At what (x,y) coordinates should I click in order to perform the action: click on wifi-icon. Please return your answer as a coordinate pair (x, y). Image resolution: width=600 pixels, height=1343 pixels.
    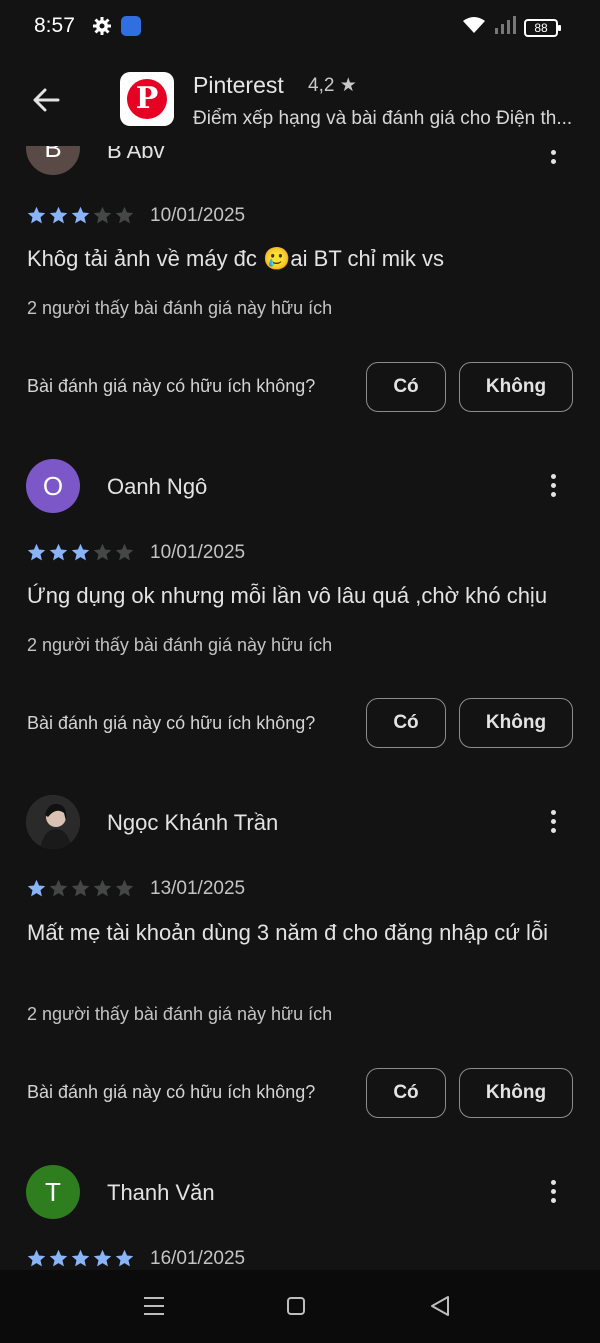
    Looking at the image, I should click on (474, 27).